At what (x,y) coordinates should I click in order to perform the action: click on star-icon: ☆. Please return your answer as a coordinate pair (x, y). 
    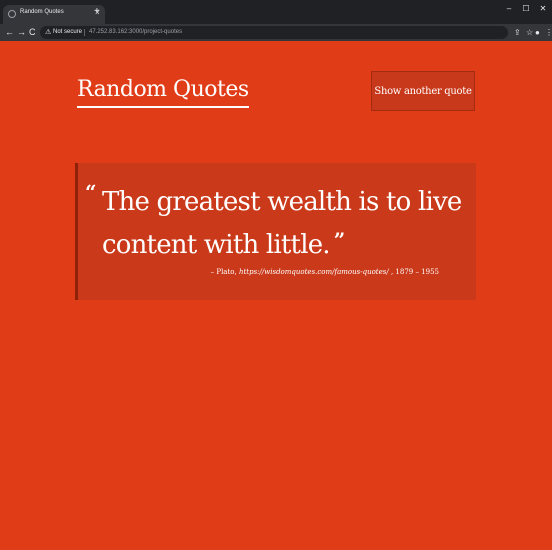
    Looking at the image, I should click on (529, 33).